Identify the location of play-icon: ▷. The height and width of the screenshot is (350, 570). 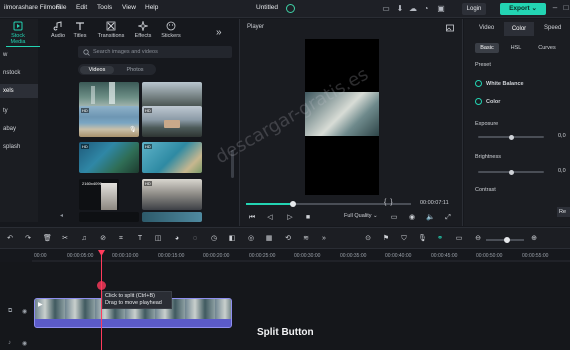
(290, 218).